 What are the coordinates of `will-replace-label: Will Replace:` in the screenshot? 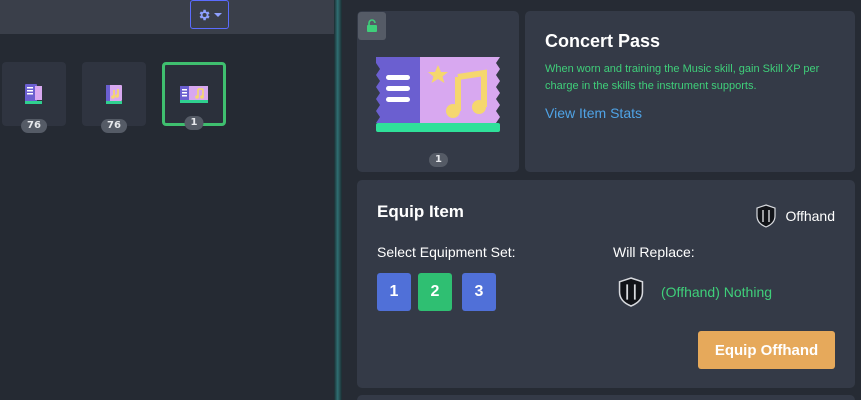 It's located at (654, 252).